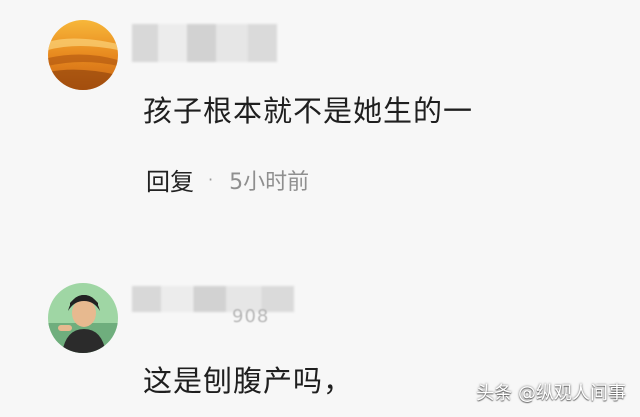 This screenshot has width=640, height=417. Describe the element at coordinates (227, 179) in the screenshot. I see `comment-actions: 回复 · 5小时前` at that location.